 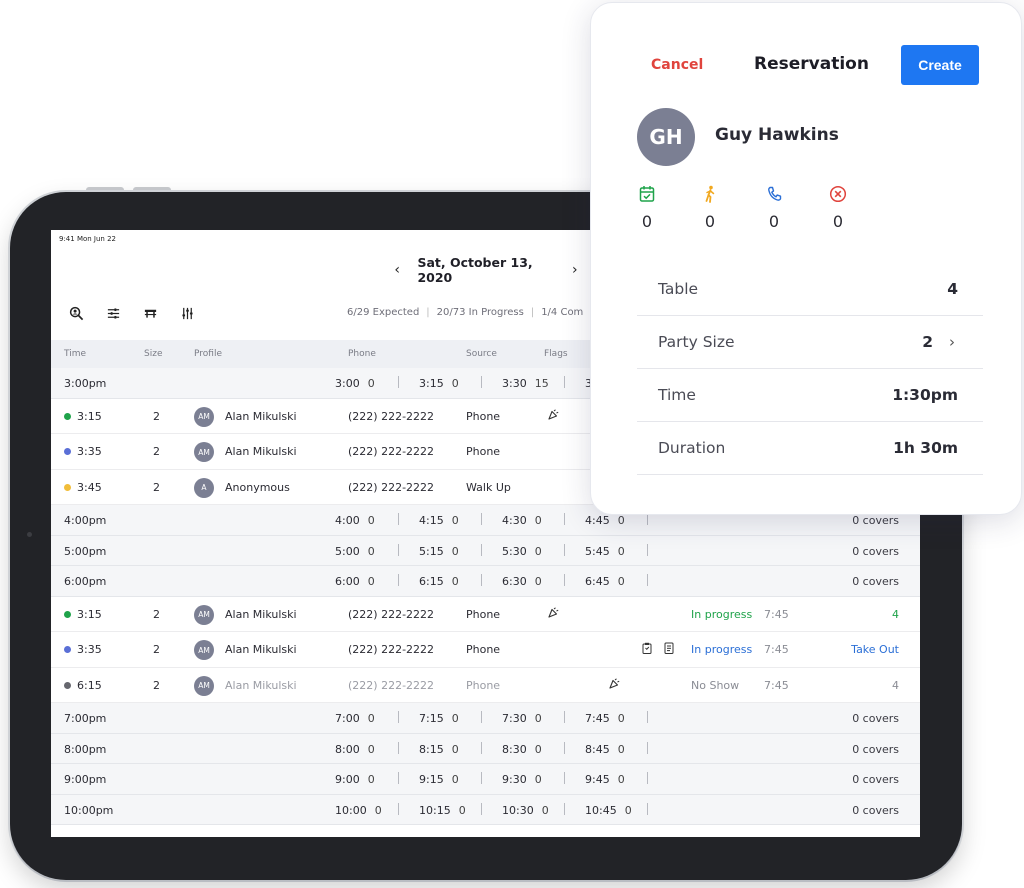 I want to click on slot-interval: 5:45 0, so click(x=605, y=551).